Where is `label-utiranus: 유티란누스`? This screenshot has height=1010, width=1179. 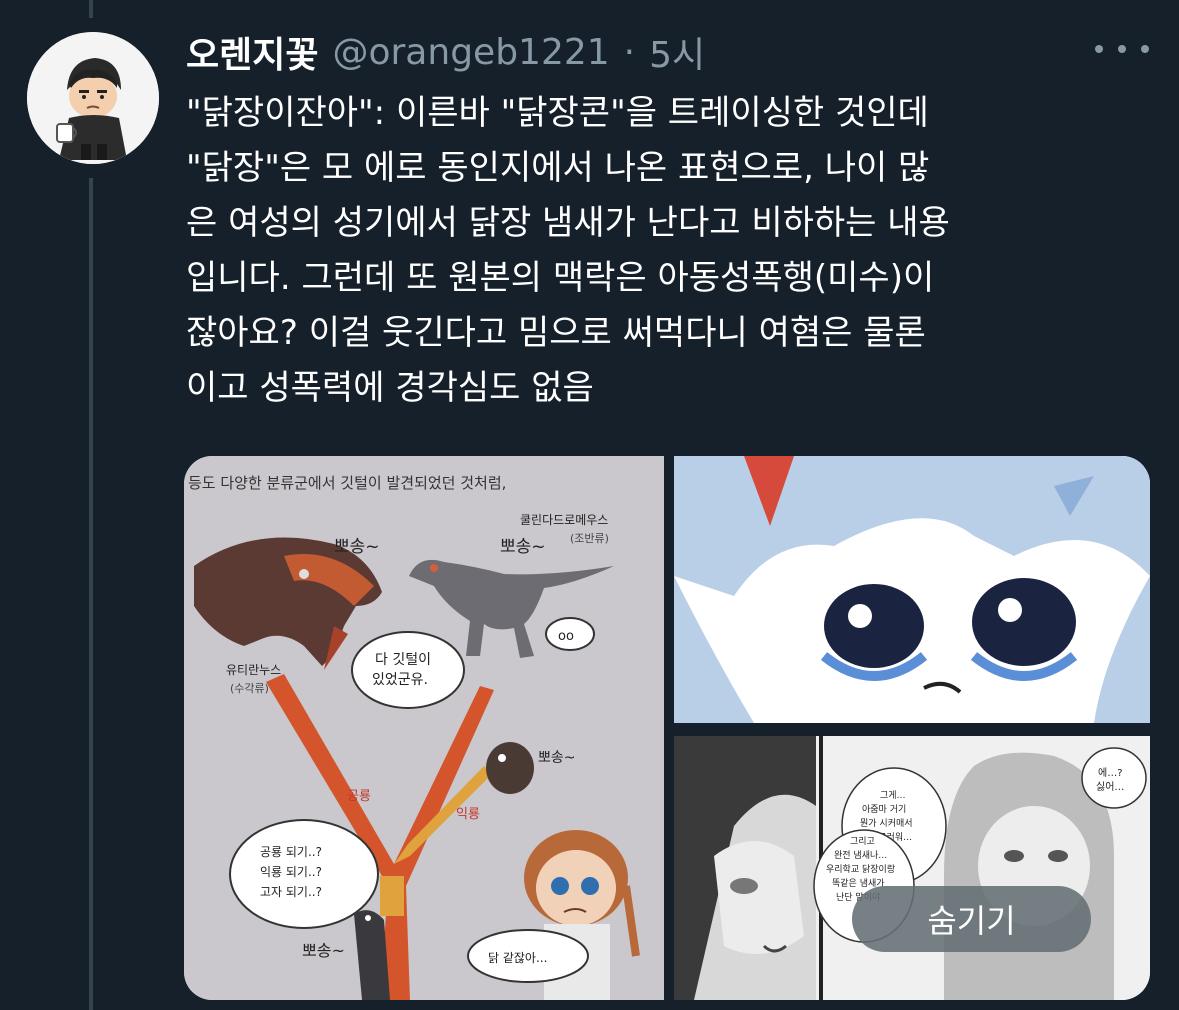 label-utiranus: 유티란누스 is located at coordinates (253, 670).